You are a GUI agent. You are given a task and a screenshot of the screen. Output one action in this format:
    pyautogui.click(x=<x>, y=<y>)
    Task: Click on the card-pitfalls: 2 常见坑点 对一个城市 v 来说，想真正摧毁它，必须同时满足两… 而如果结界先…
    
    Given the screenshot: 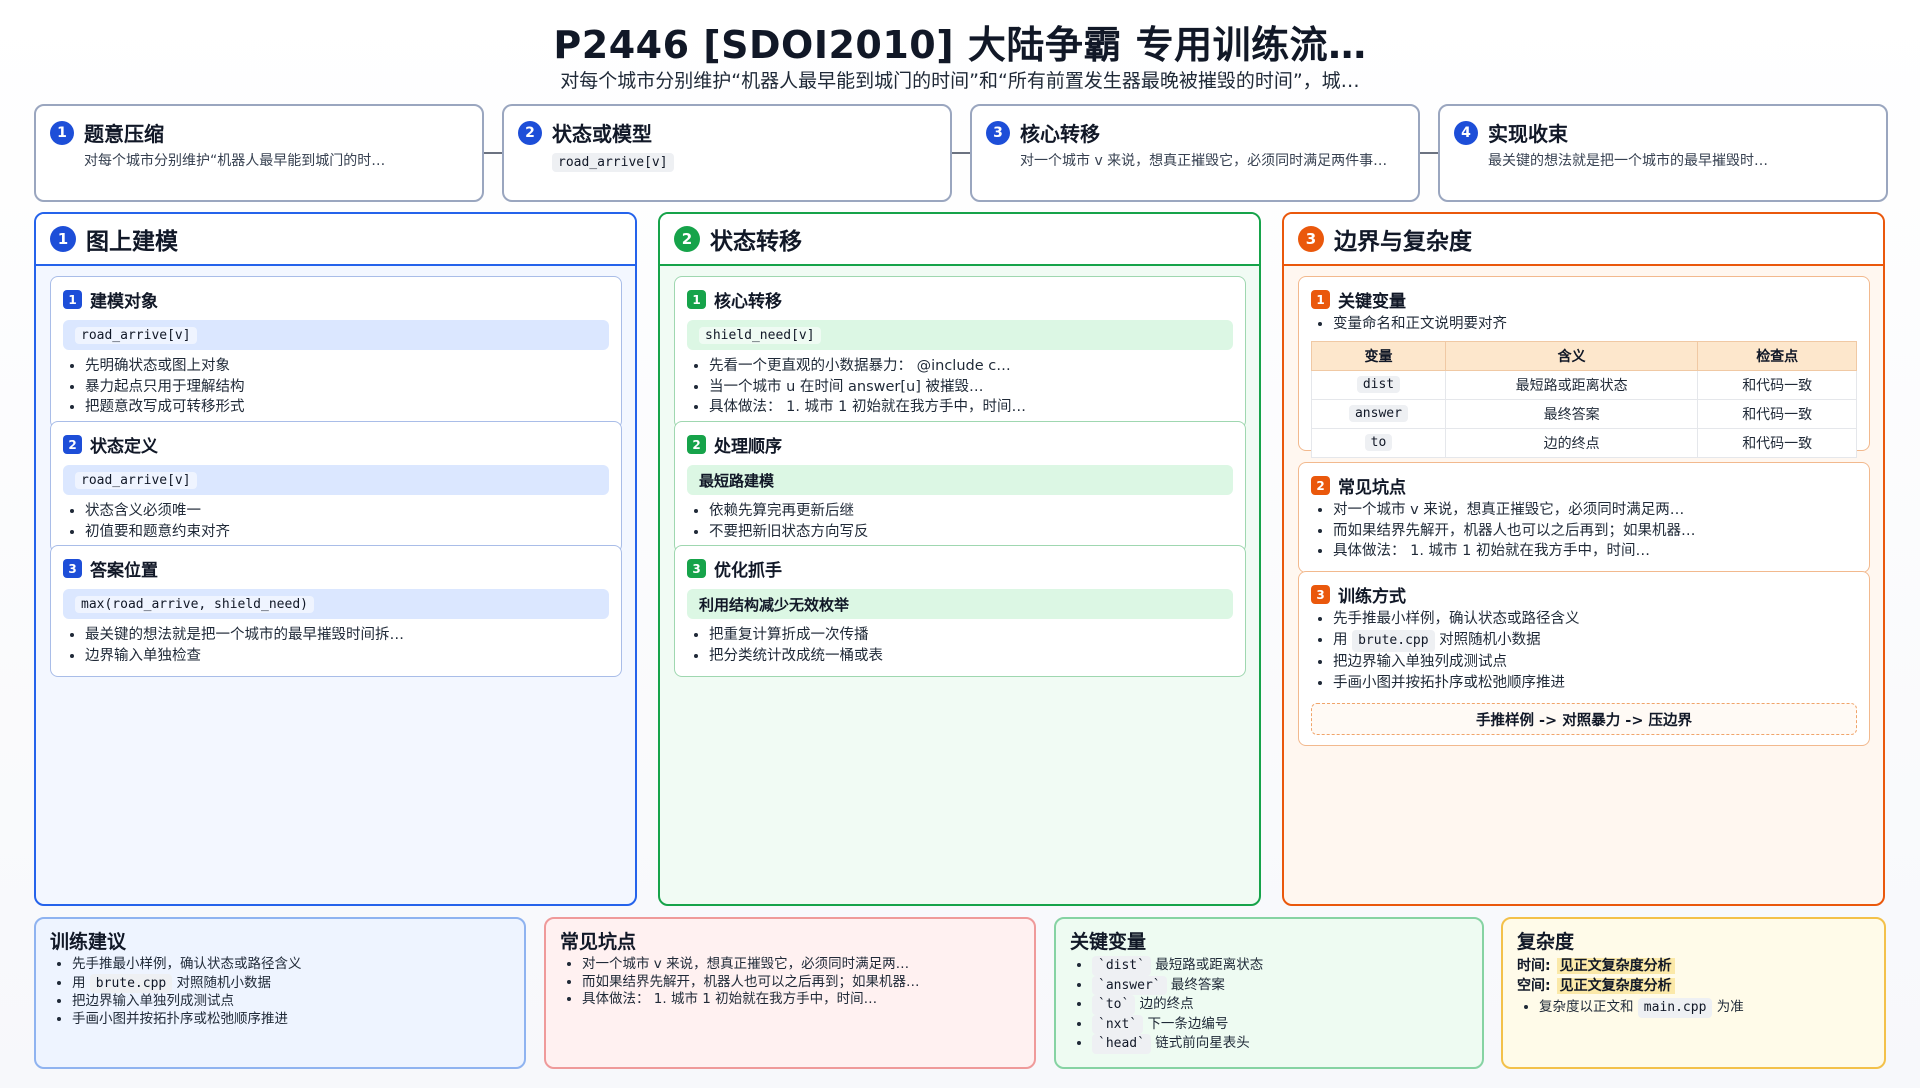 What is the action you would take?
    pyautogui.click(x=1584, y=517)
    